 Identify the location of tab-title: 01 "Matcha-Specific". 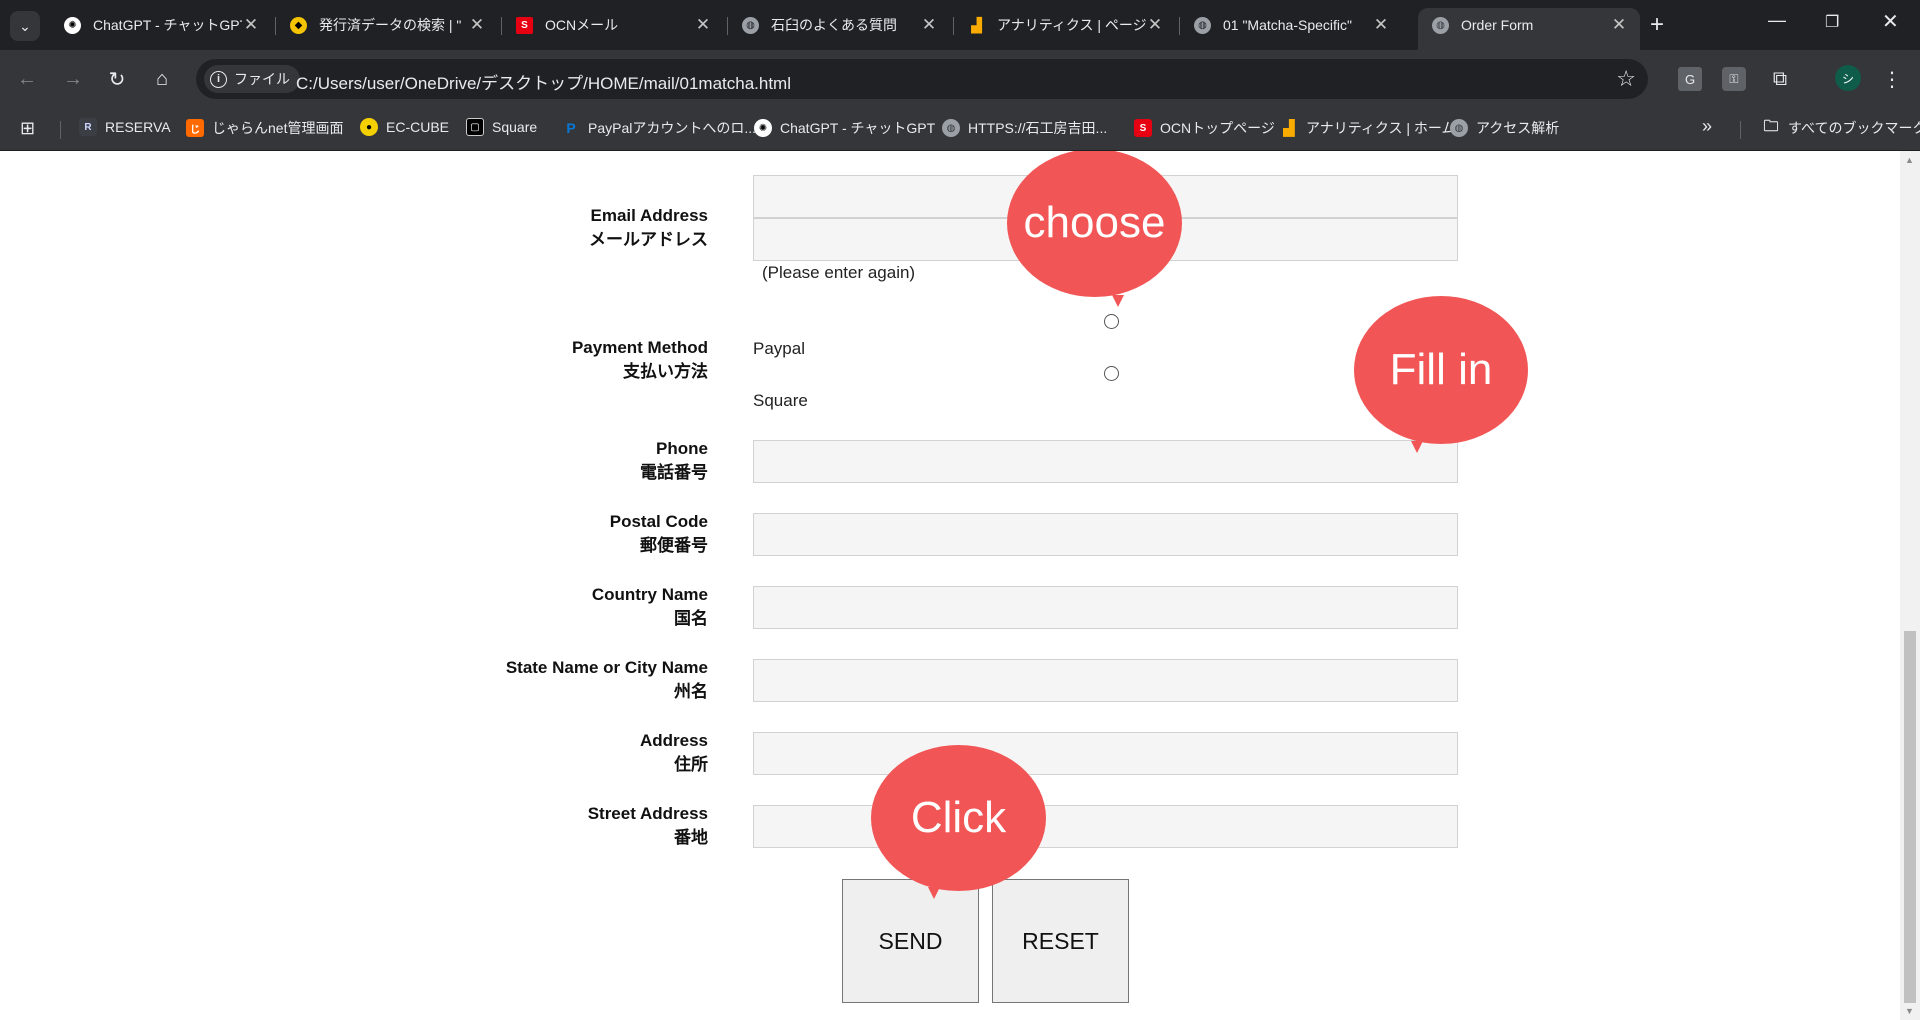
(1287, 25).